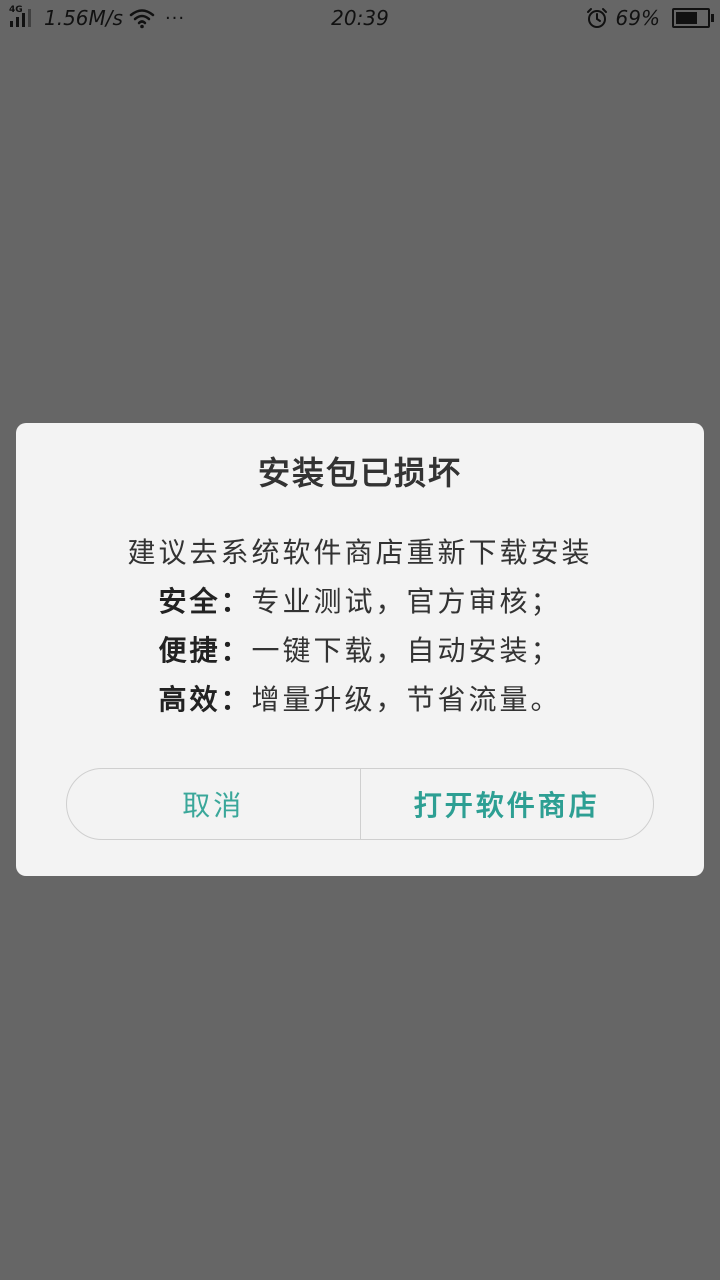 This screenshot has height=1280, width=720. Describe the element at coordinates (205, 650) in the screenshot. I see `feature-label: 便捷：` at that location.